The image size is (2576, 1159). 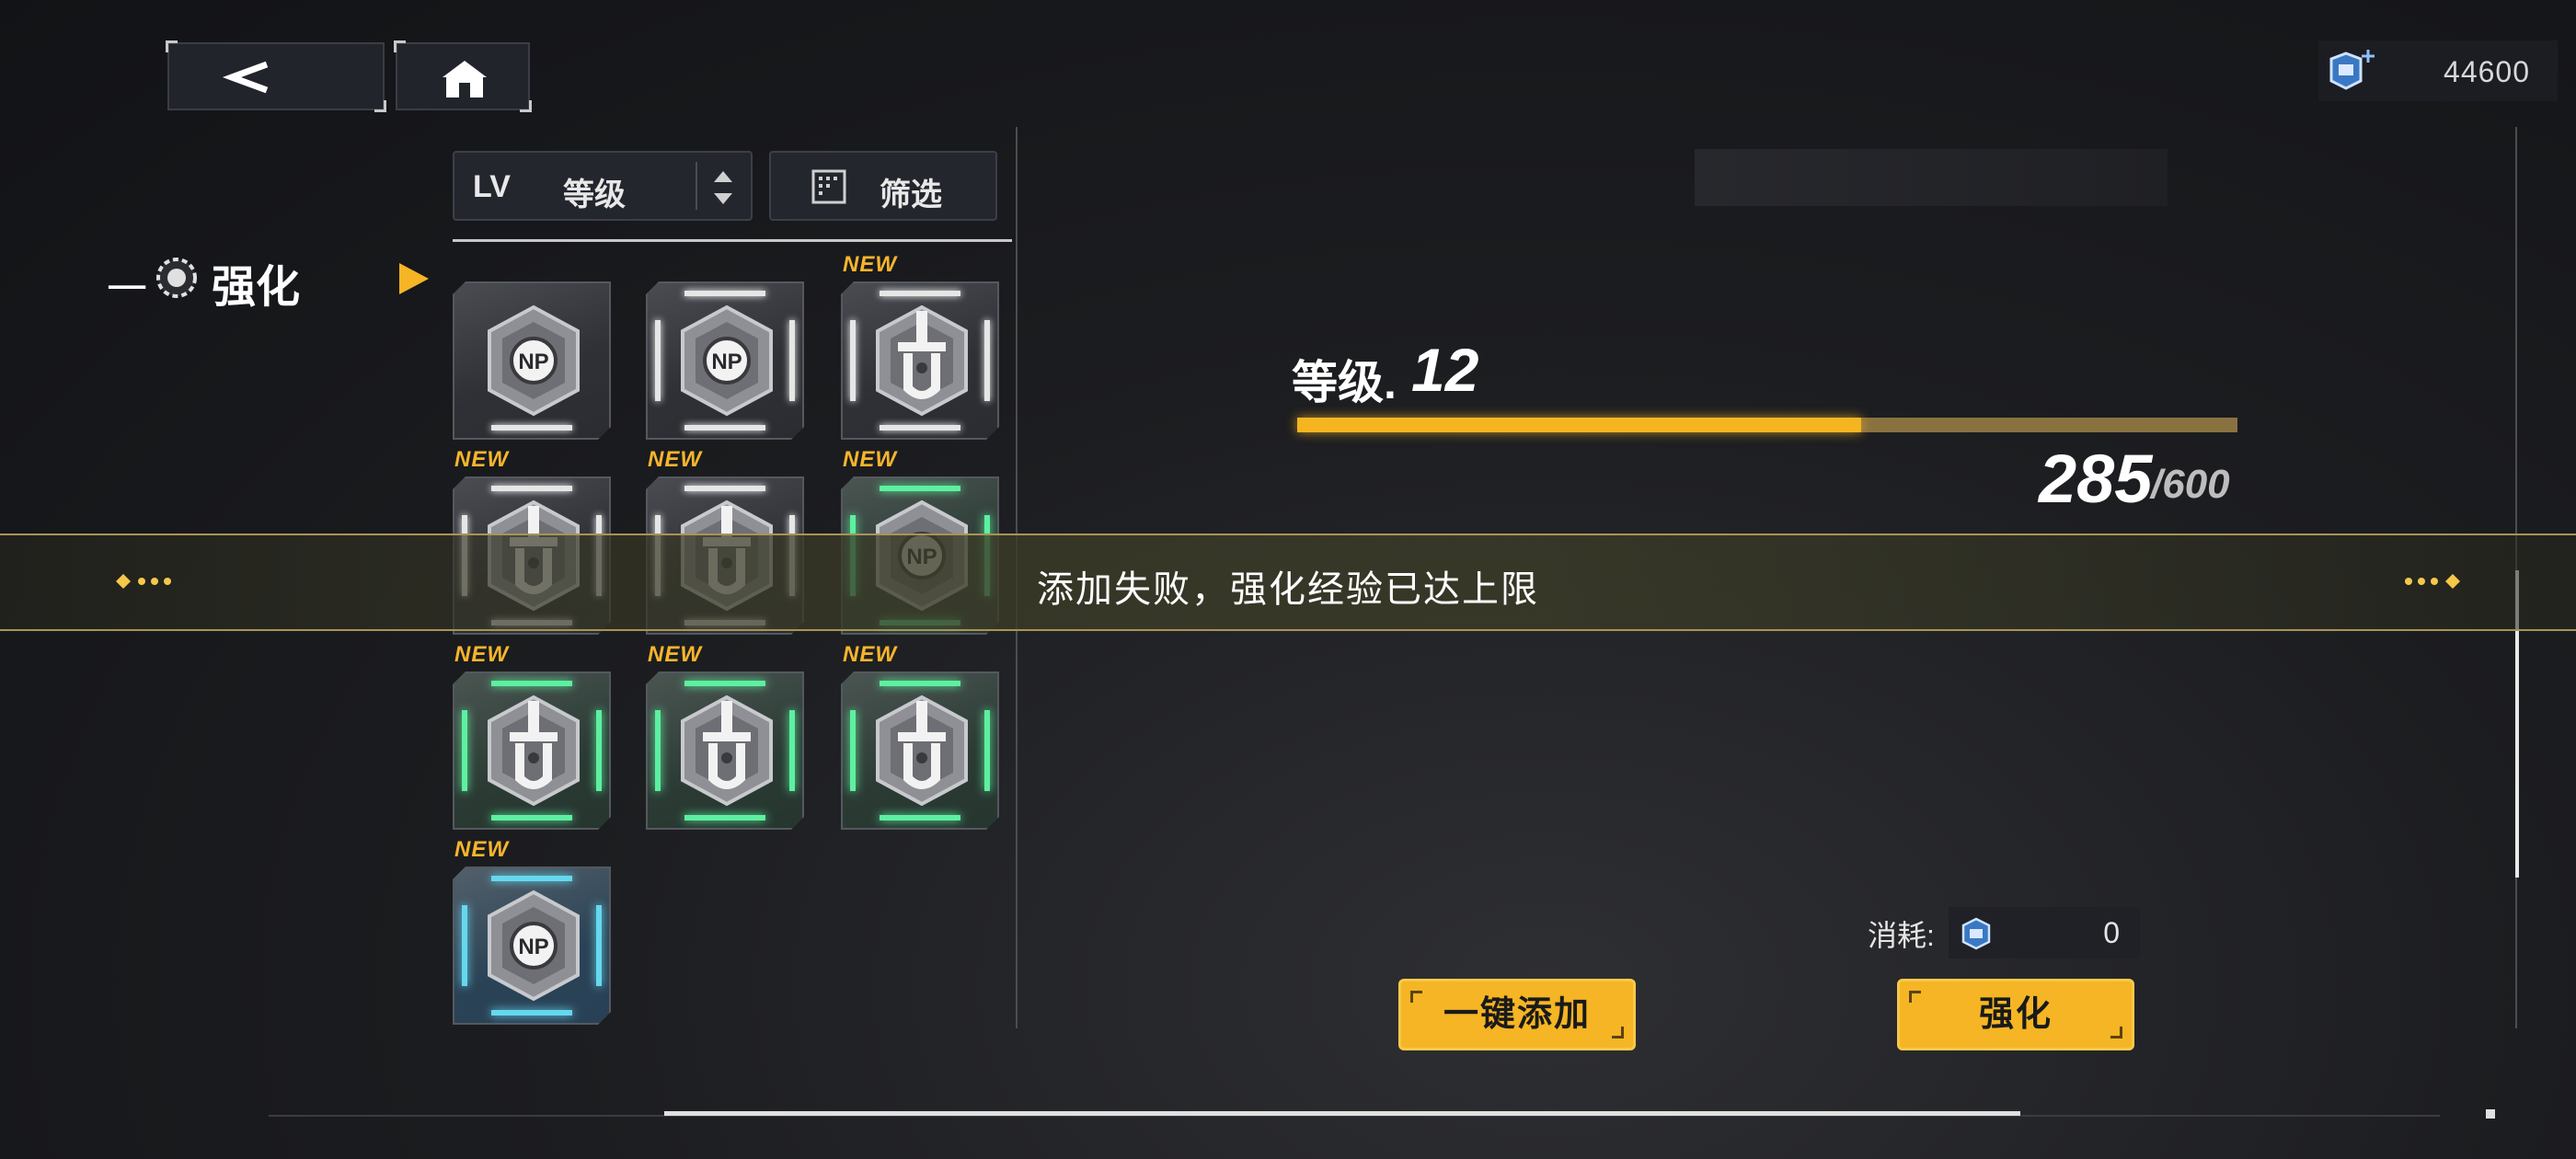 I want to click on filter-button: 筛选, so click(x=883, y=186).